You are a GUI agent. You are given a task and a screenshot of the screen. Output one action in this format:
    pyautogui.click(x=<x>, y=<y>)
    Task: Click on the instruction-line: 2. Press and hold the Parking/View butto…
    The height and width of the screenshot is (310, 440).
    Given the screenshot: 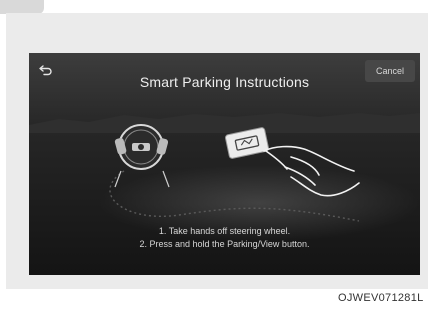 What is the action you would take?
    pyautogui.click(x=224, y=244)
    